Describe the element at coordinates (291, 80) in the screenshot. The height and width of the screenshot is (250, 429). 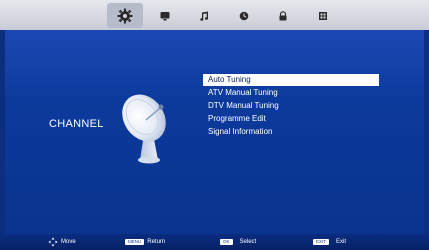
I see `menu-item-auto-tuning: Auto Tuning` at that location.